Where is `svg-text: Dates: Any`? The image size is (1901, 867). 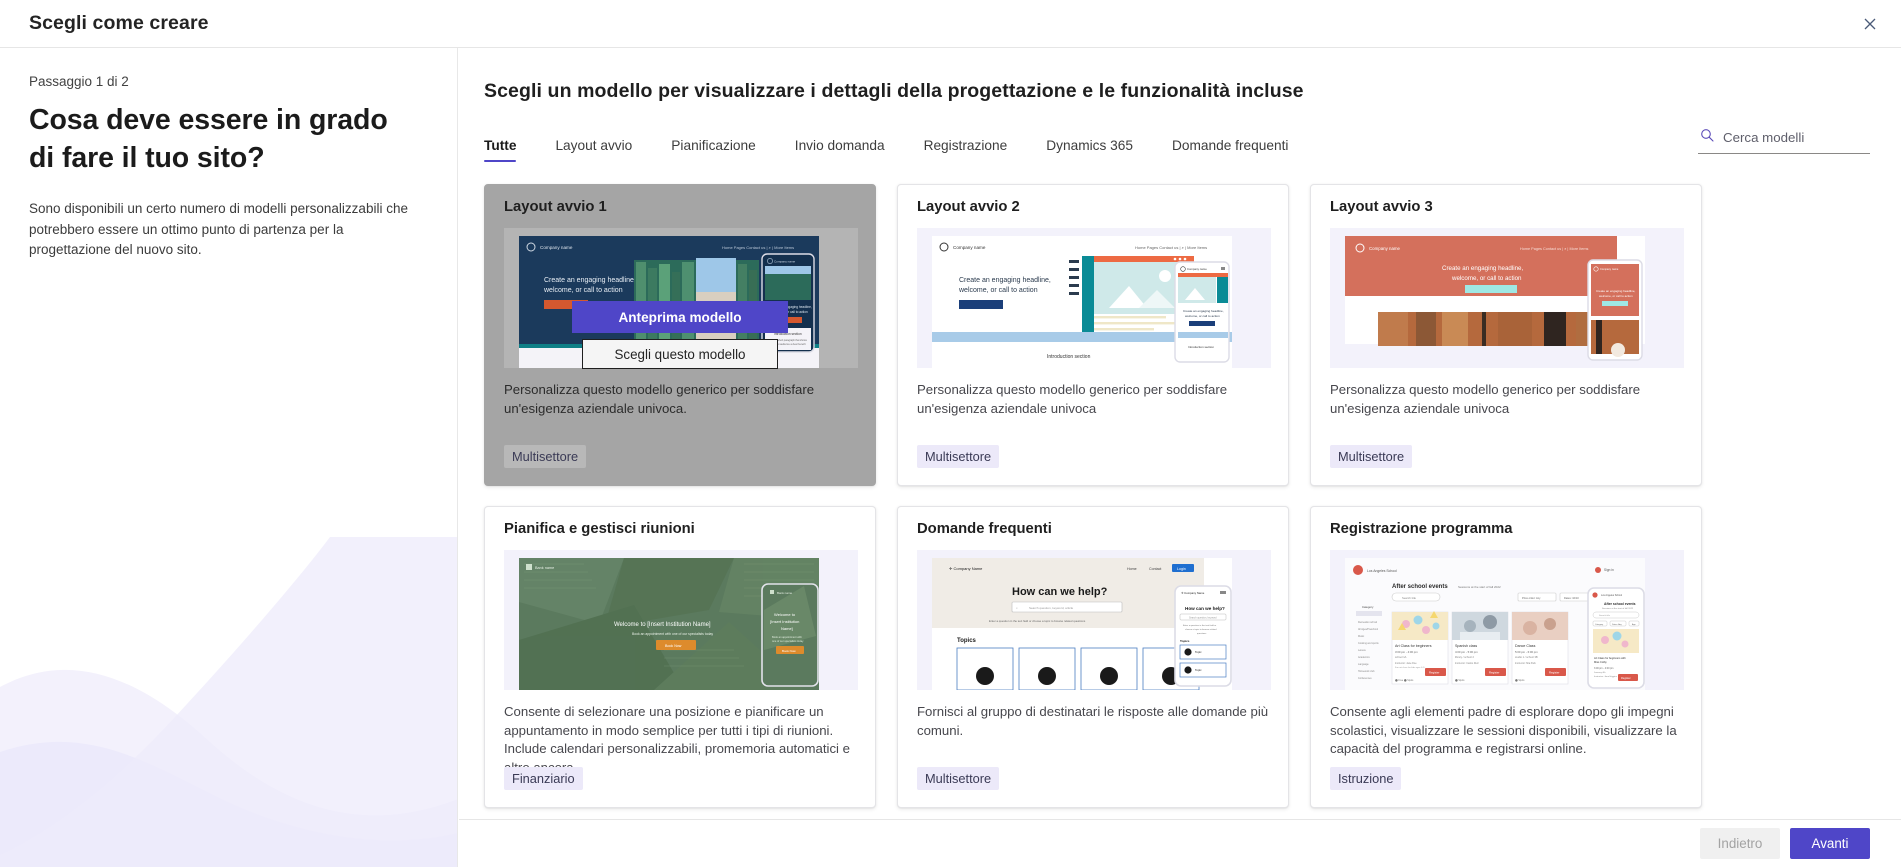 svg-text: Dates: Any is located at coordinates (1617, 624).